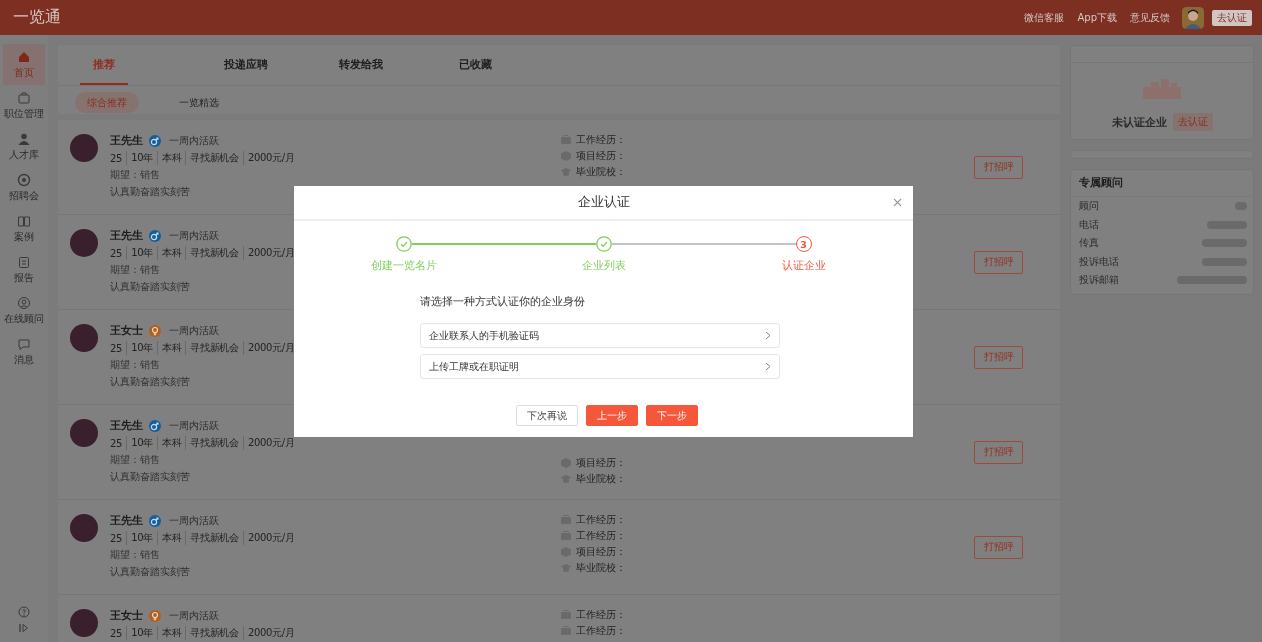 This screenshot has height=642, width=1262. I want to click on sidebar-item: 首页, so click(24, 64).